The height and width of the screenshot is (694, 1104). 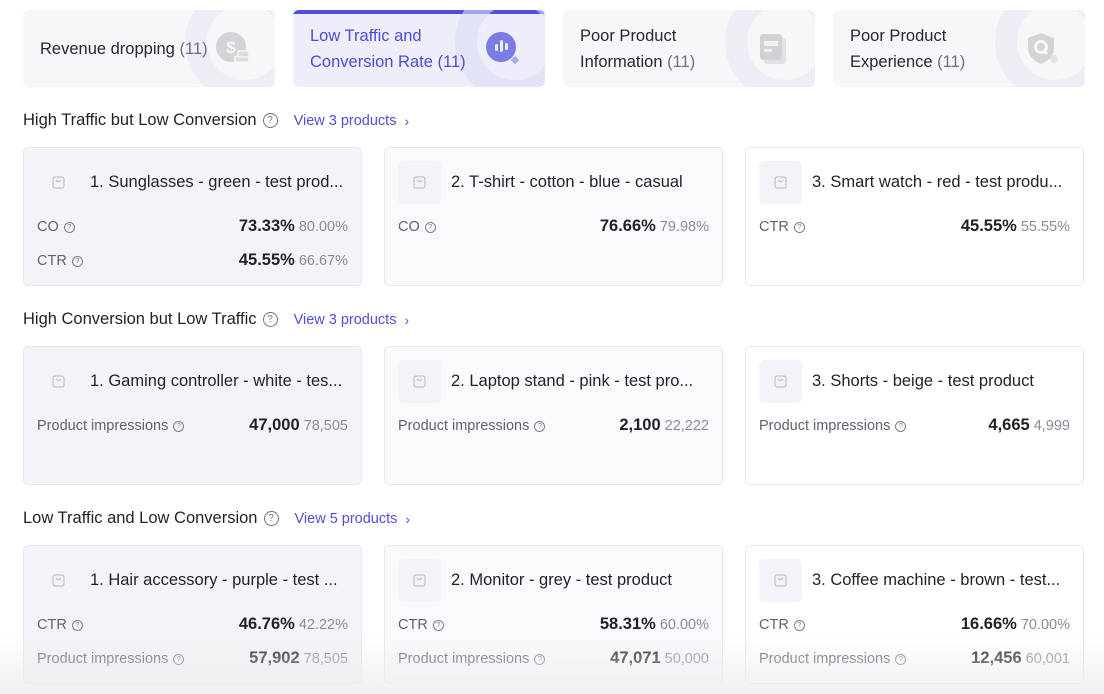 What do you see at coordinates (1051, 426) in the screenshot?
I see `metric-benchmark: 4,999` at bounding box center [1051, 426].